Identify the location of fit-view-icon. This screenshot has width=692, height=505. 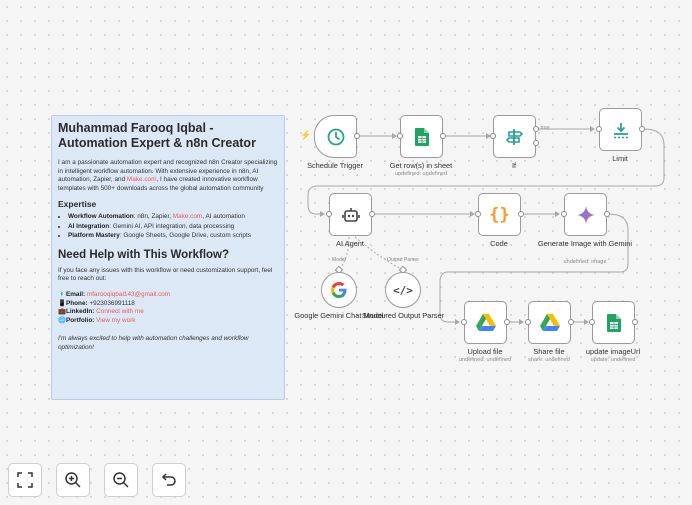
(25, 480).